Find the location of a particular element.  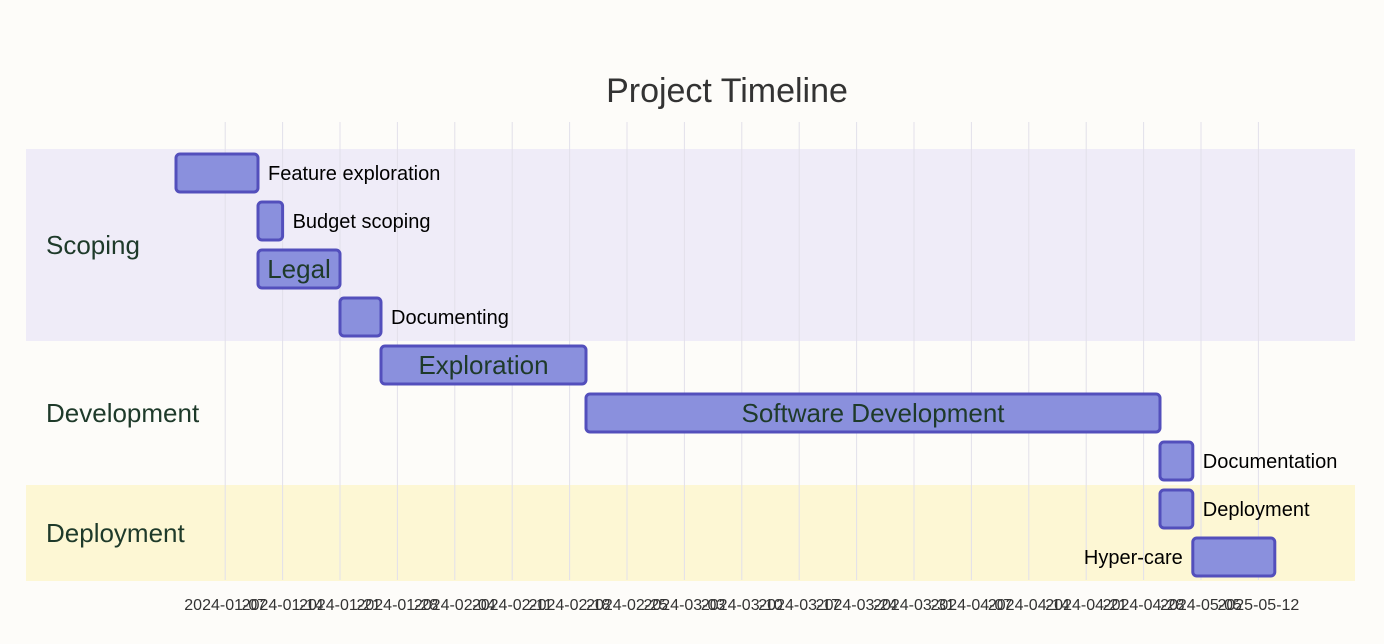

task-label: Budget scoping is located at coordinates (362, 222).